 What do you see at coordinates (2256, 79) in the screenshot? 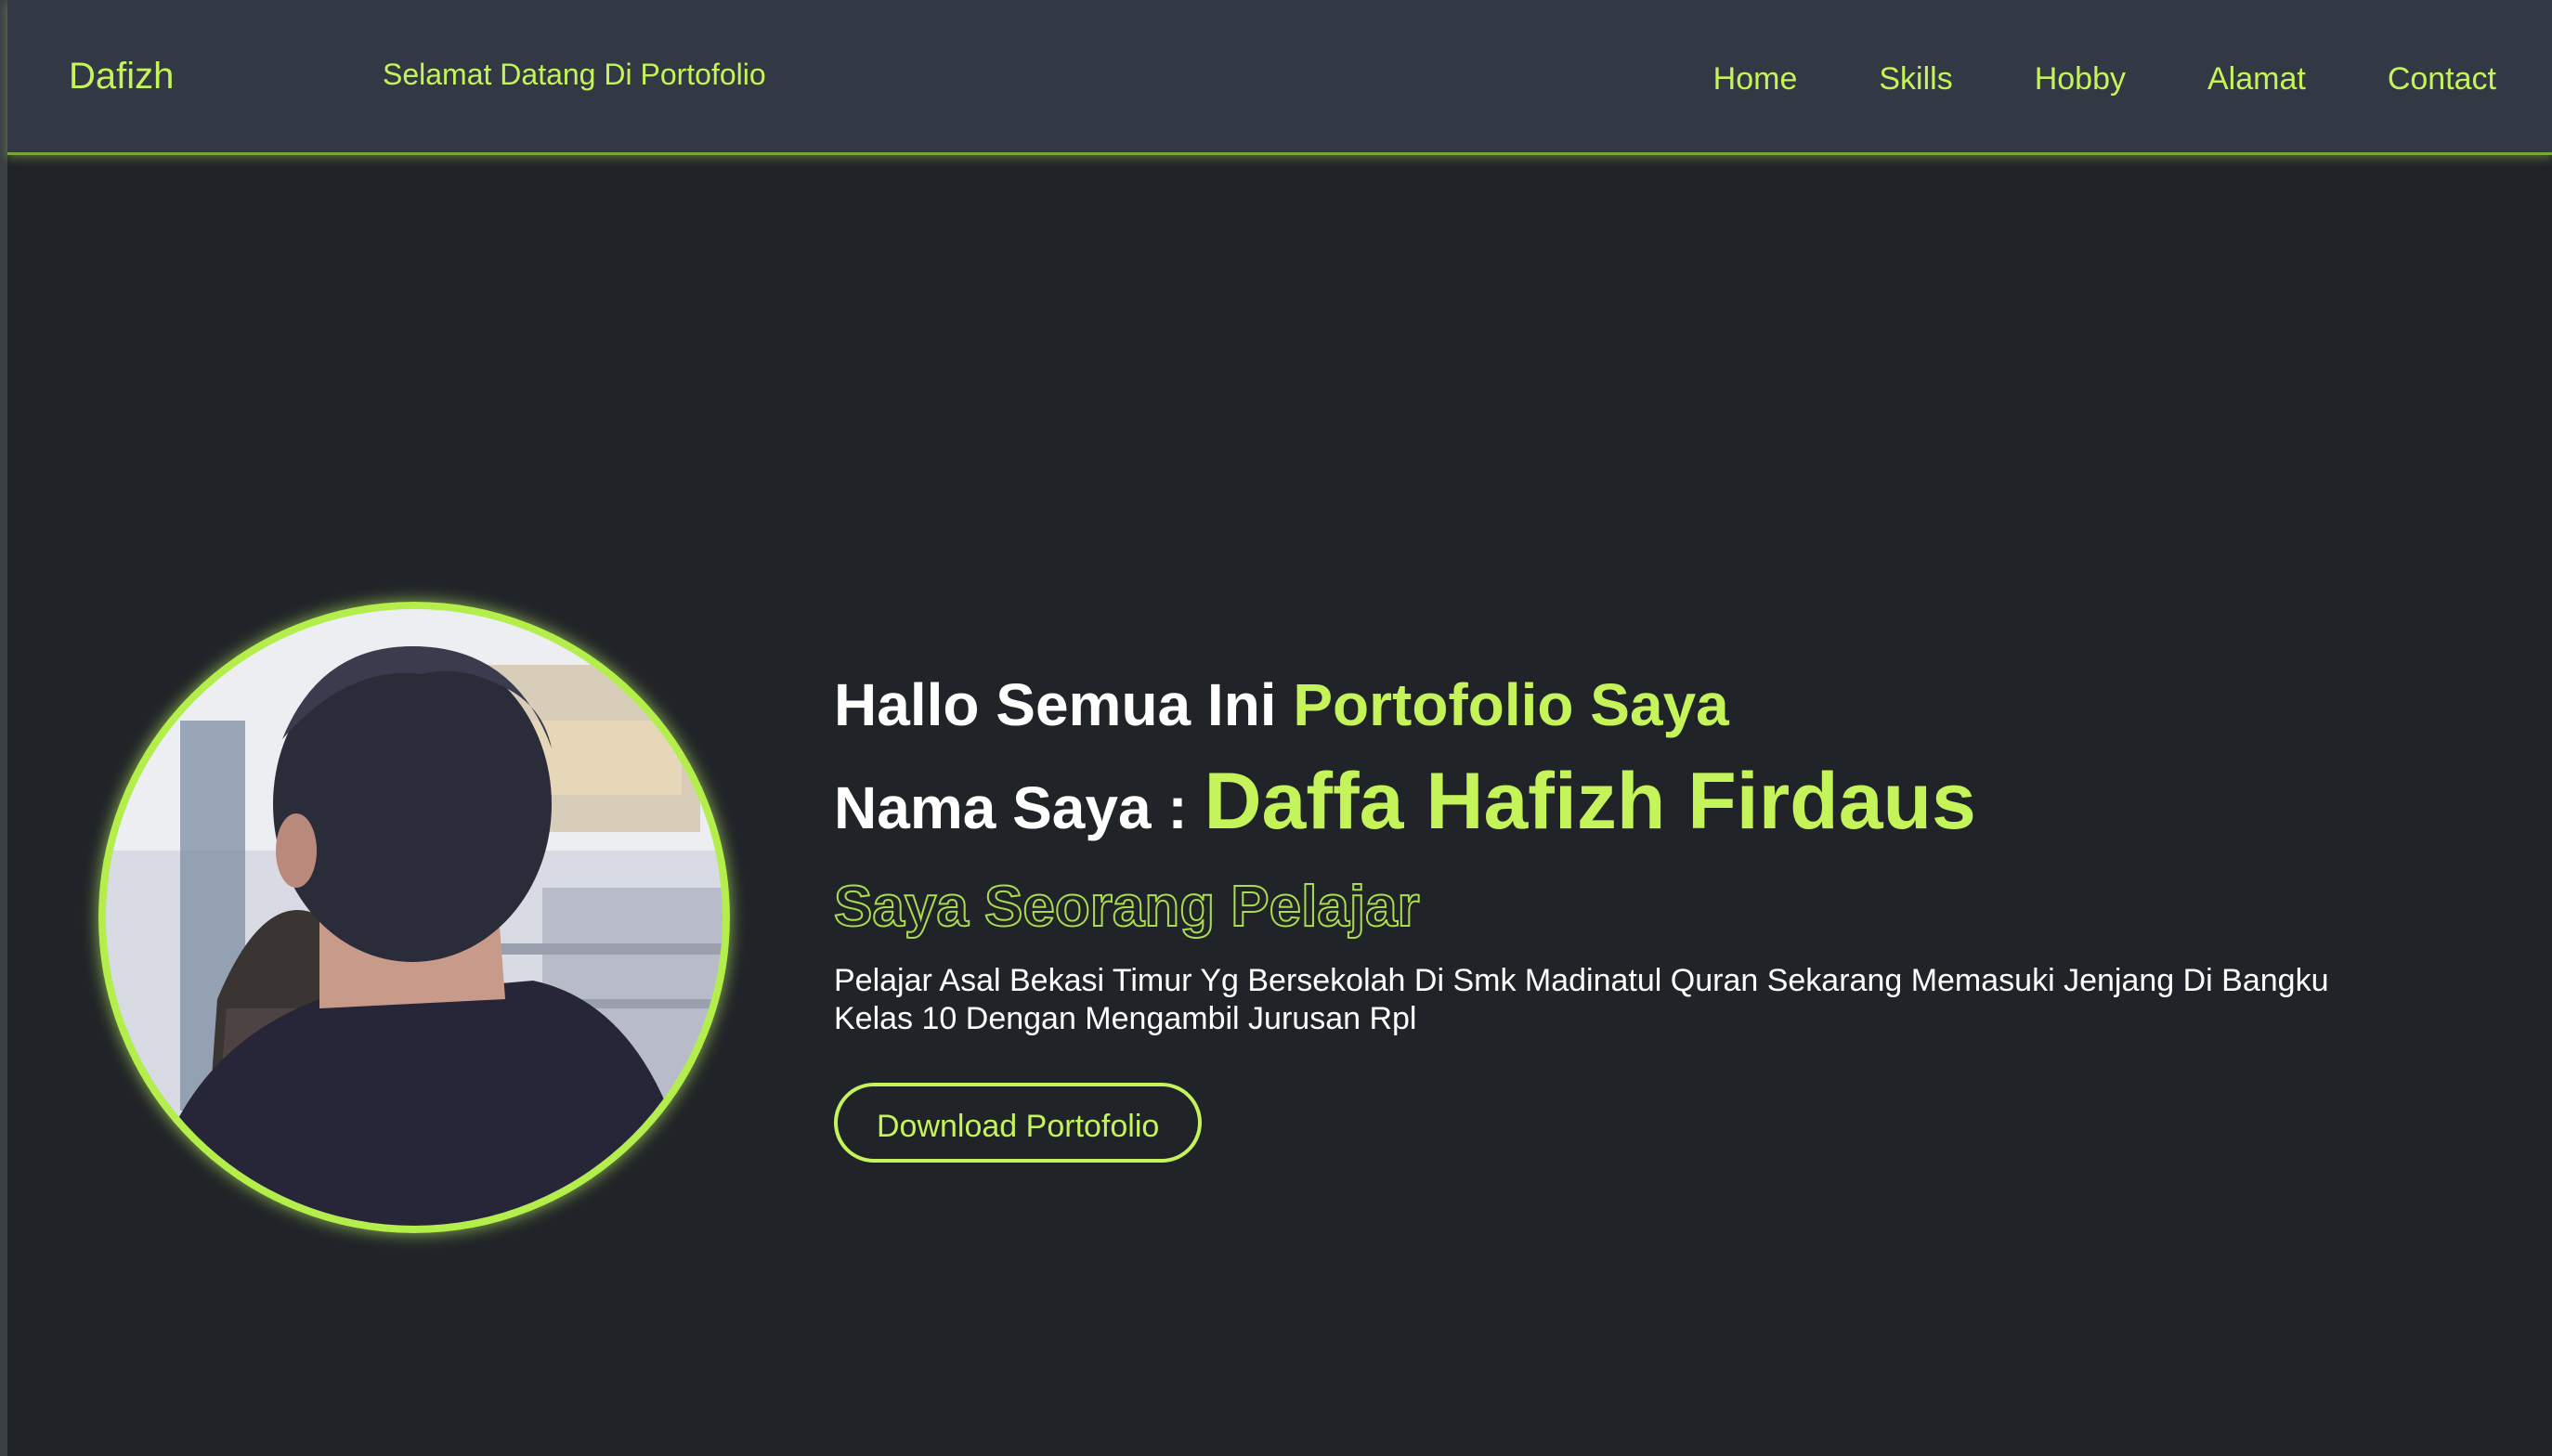
I see `nav-link-alamat: Alamat` at bounding box center [2256, 79].